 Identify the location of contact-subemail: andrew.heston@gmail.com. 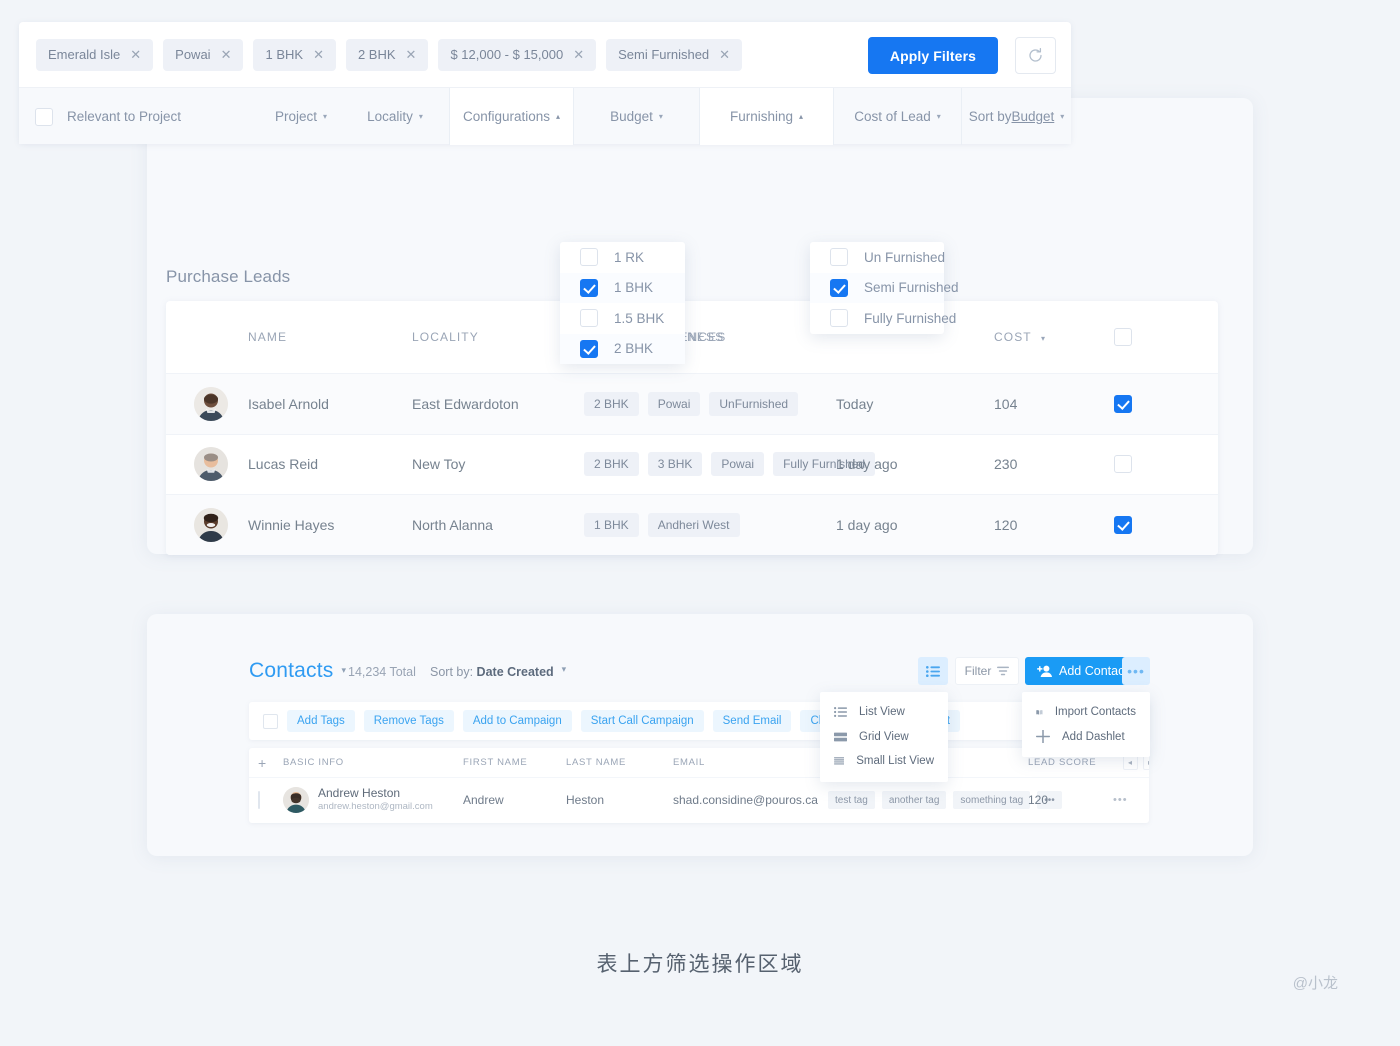
(375, 807).